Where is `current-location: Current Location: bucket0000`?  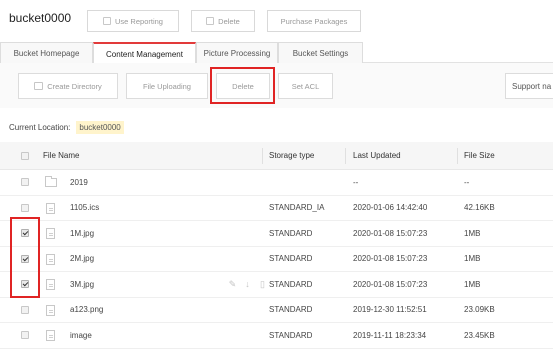
current-location: Current Location: bucket0000 is located at coordinates (66, 127).